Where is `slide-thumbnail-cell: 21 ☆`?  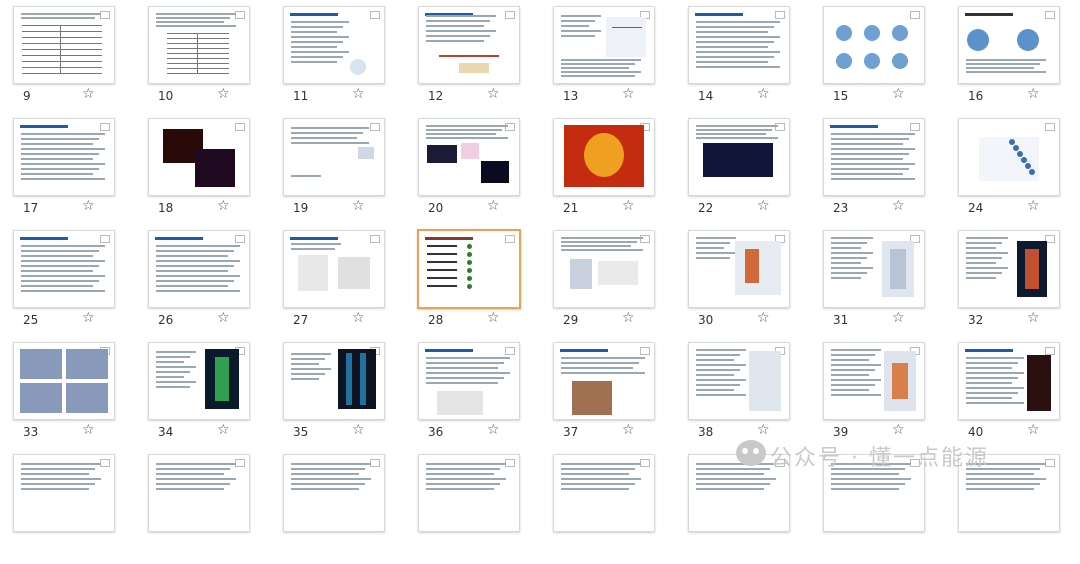 slide-thumbnail-cell: 21 ☆ is located at coordinates (614, 172).